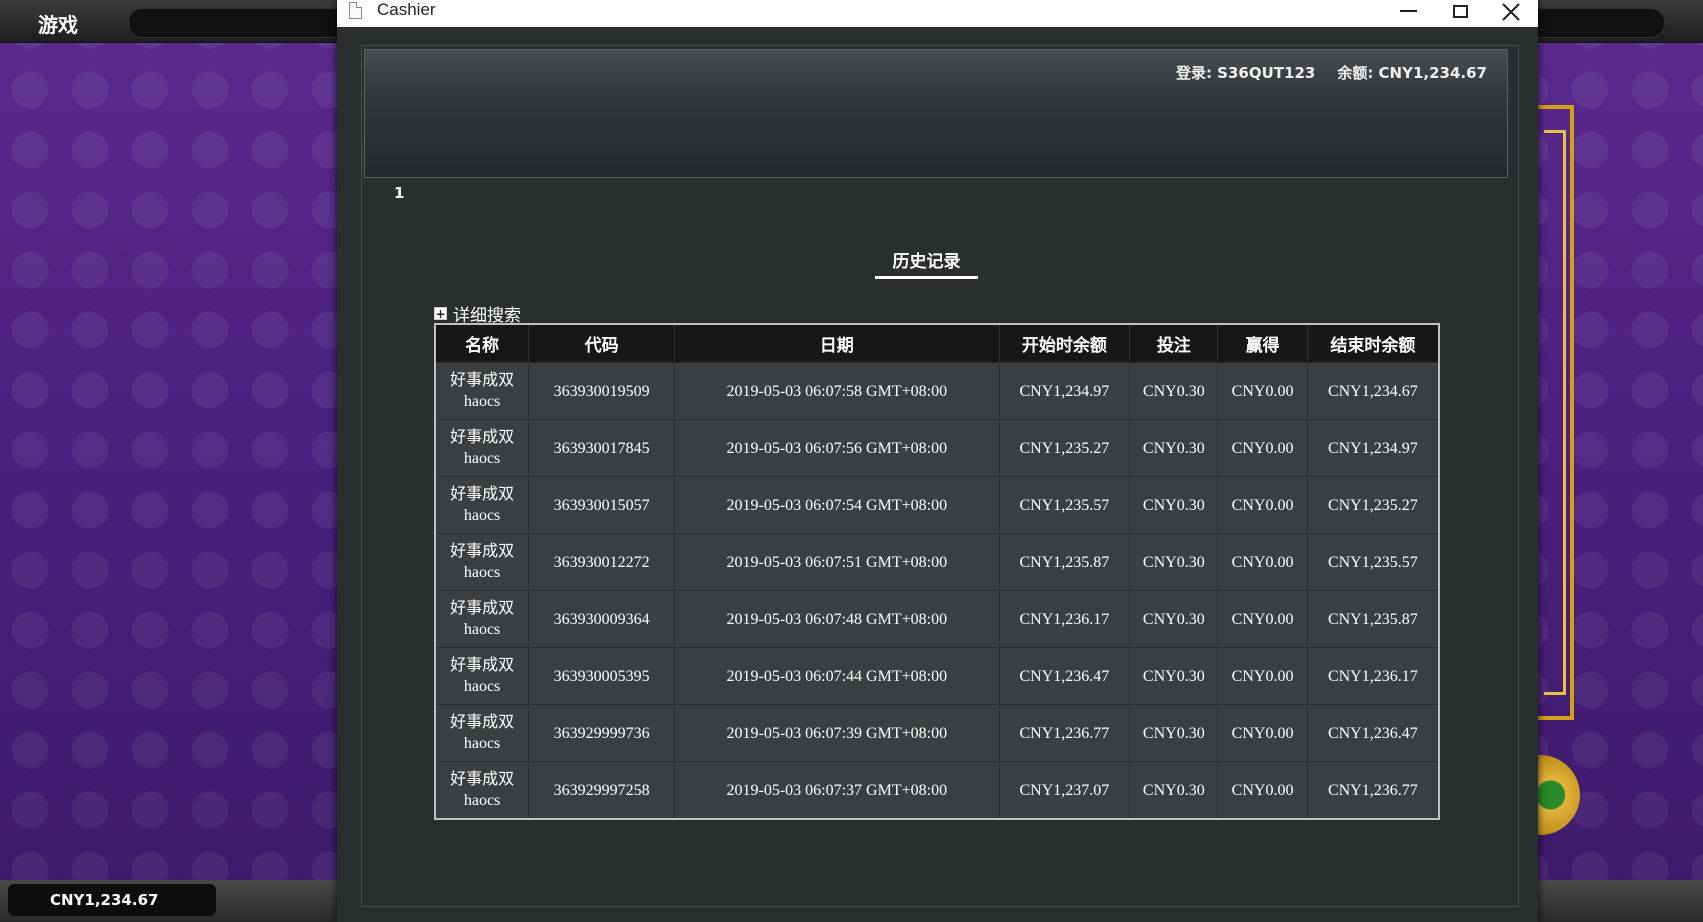  I want to click on close-button, so click(1511, 12).